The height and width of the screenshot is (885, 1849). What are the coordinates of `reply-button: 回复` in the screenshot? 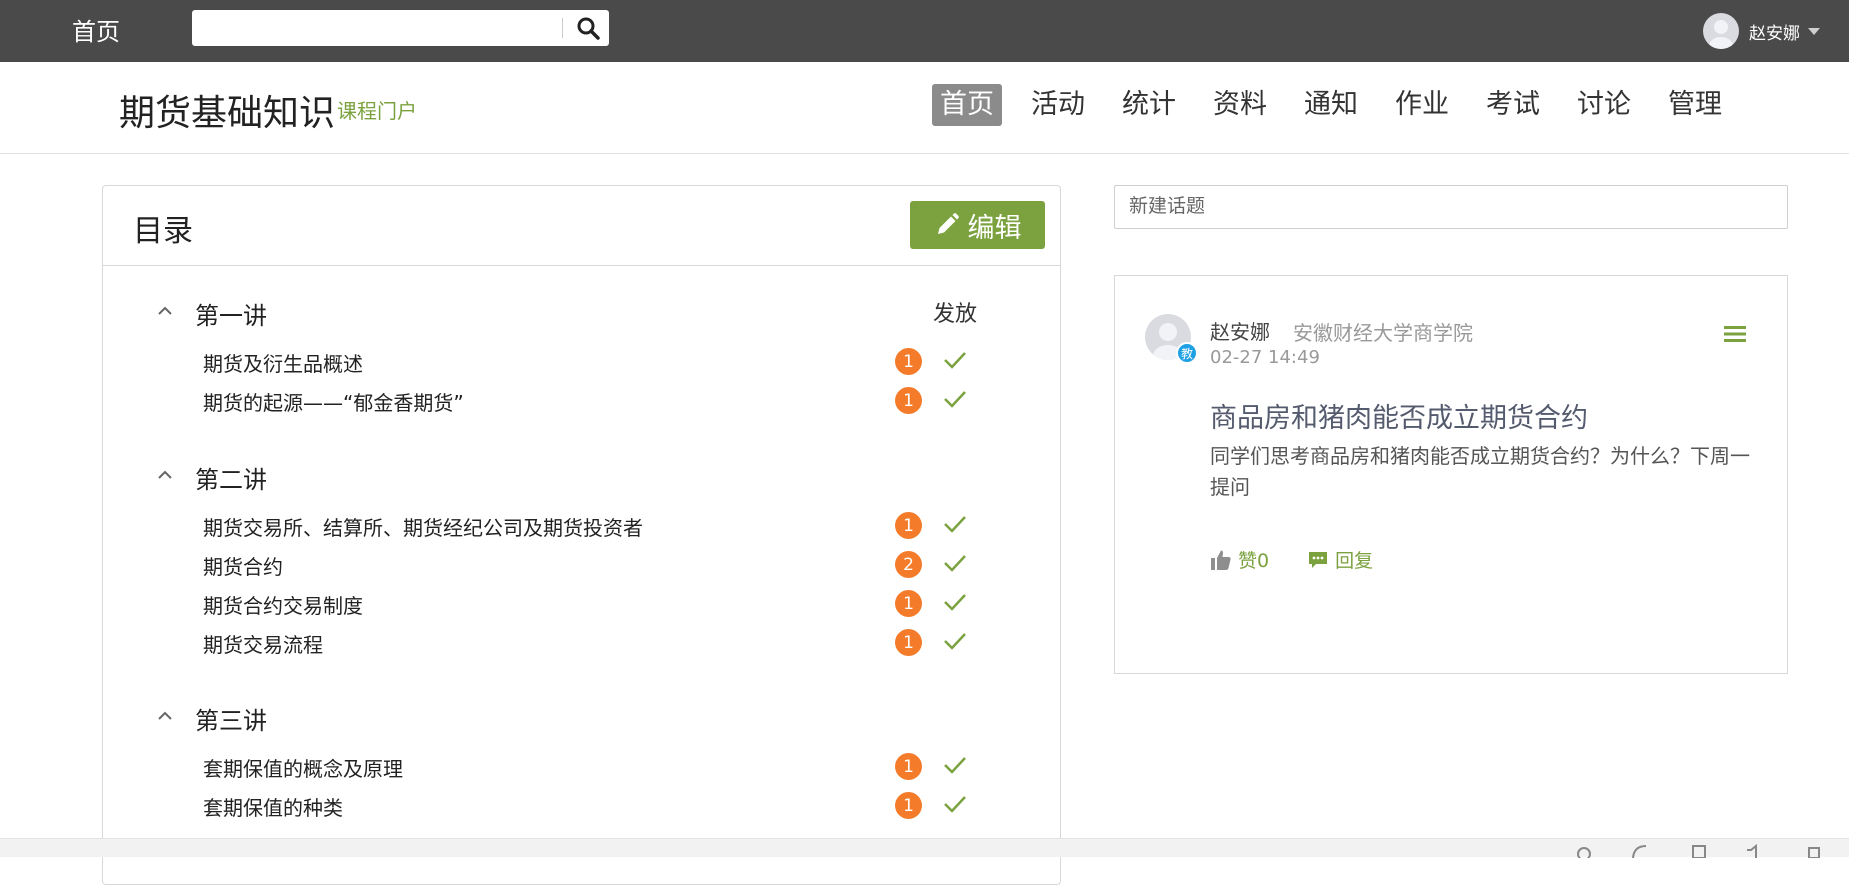 It's located at (1340, 559).